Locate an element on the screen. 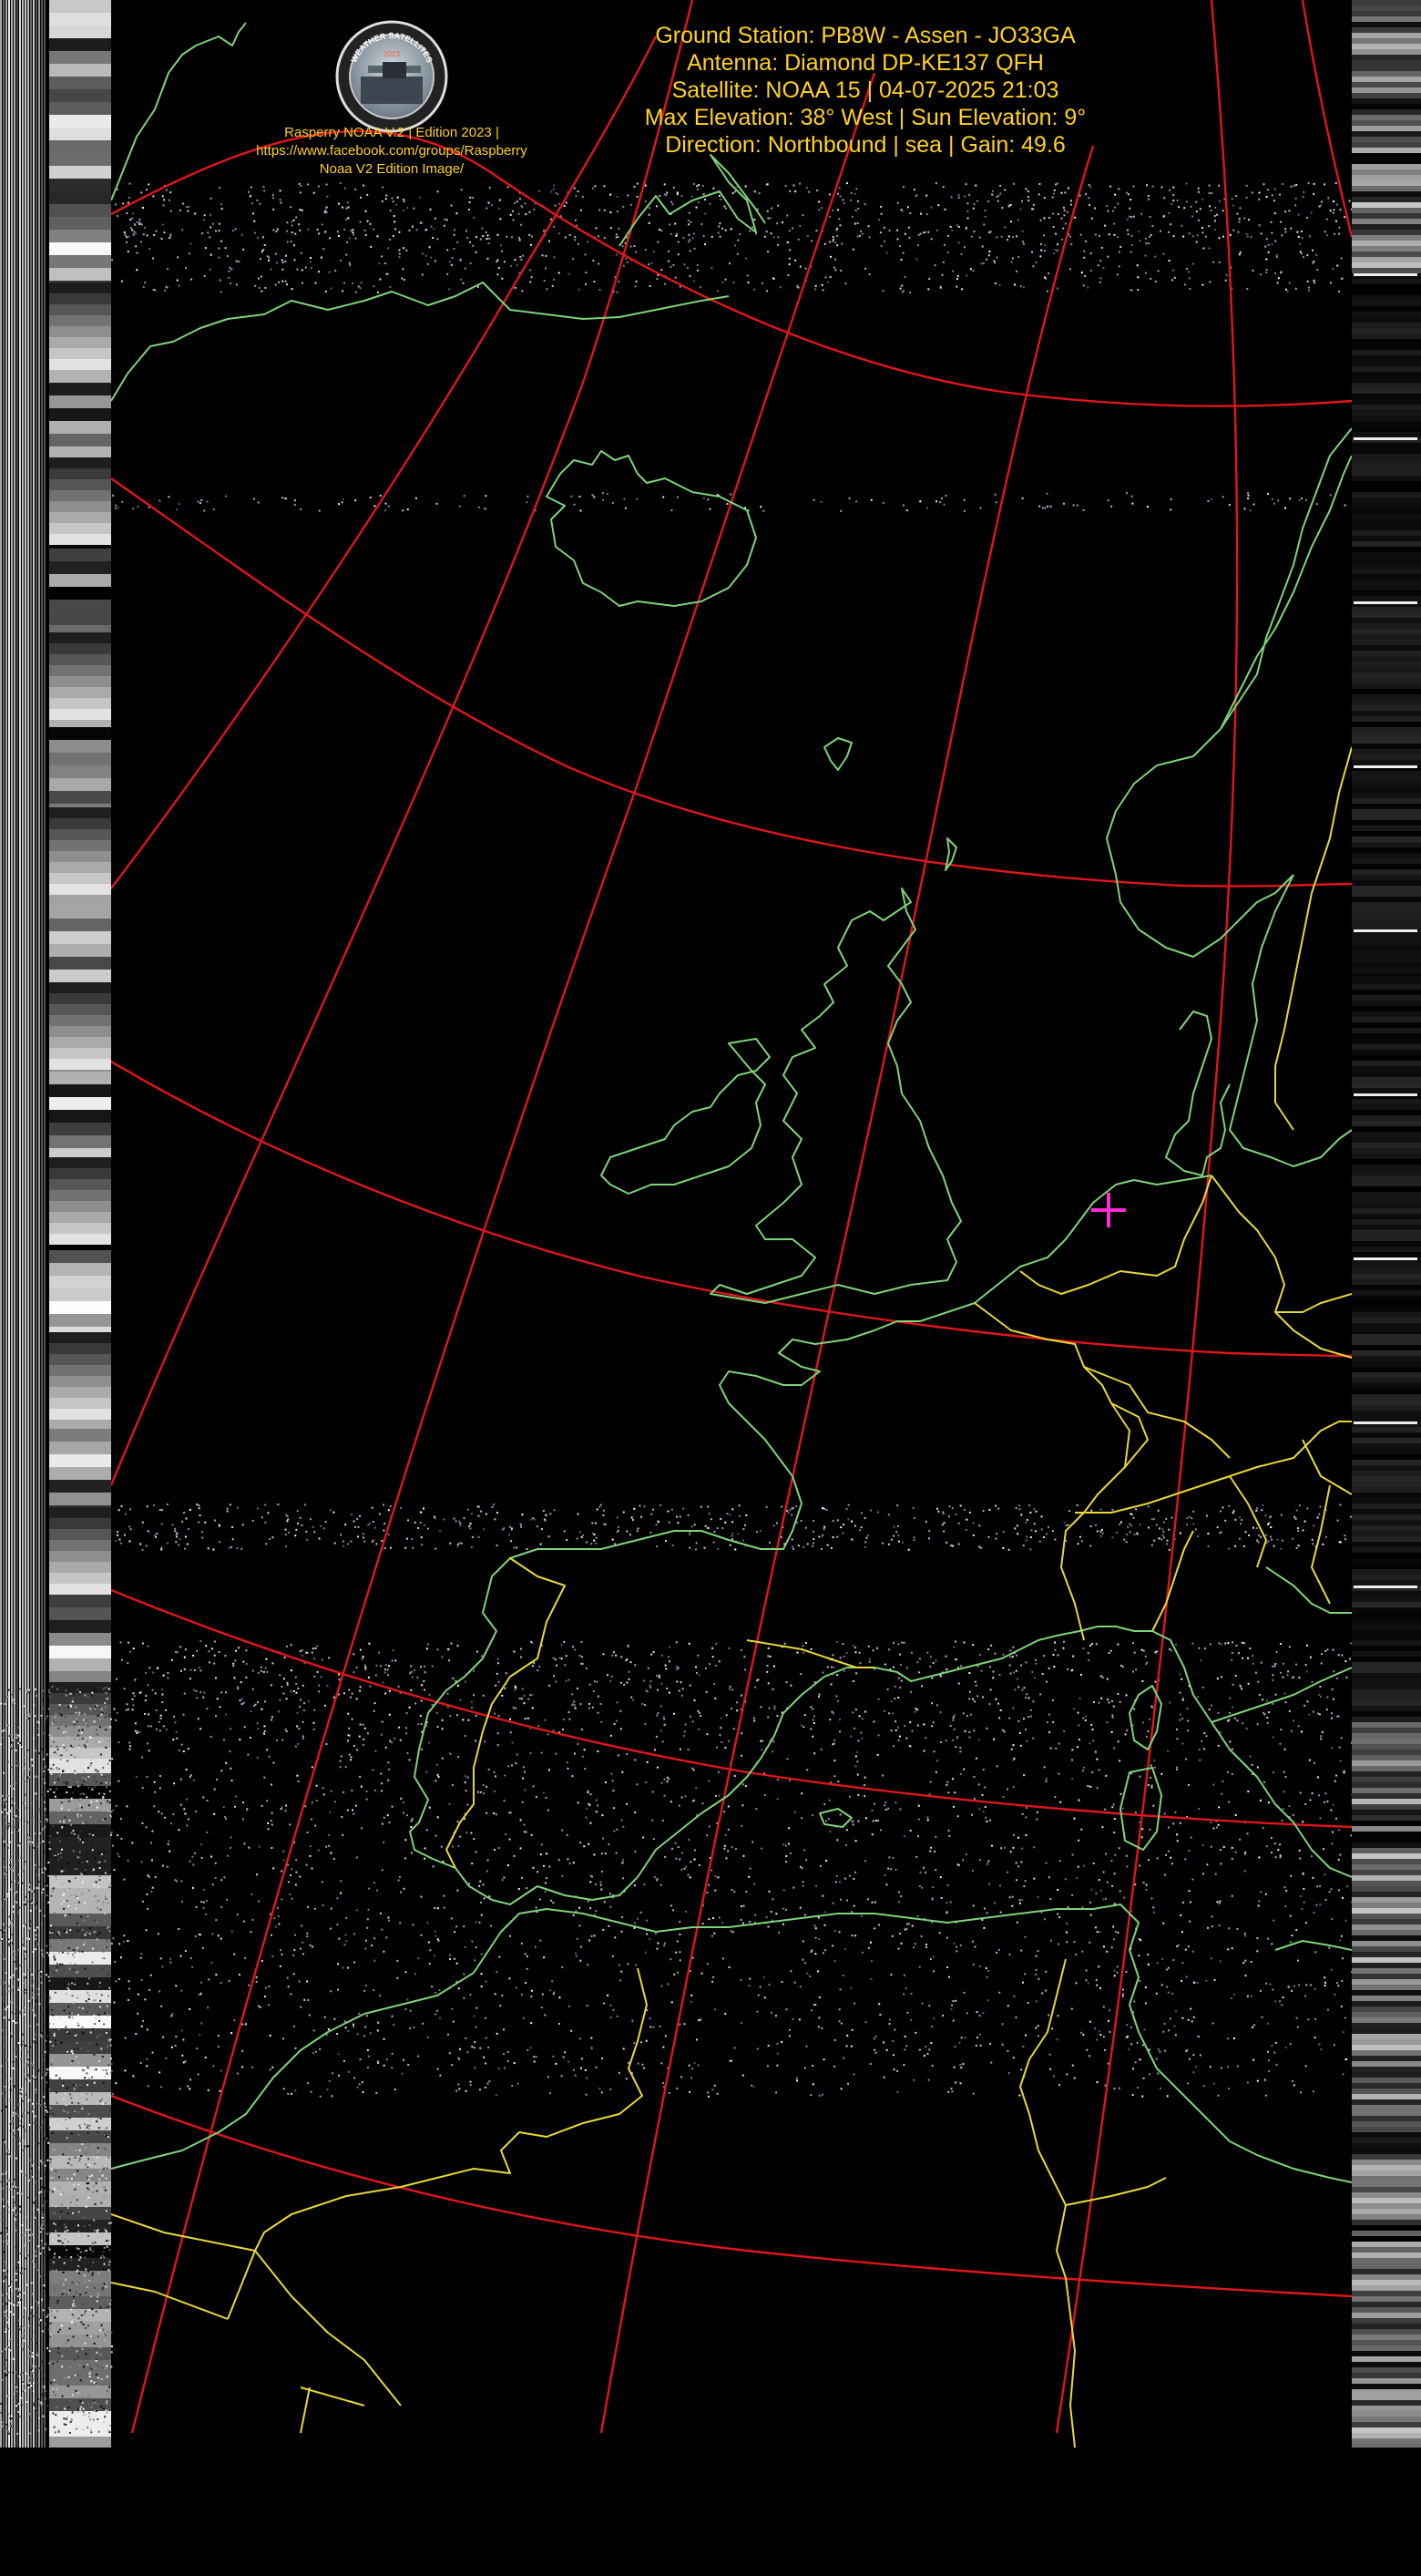  sardinia-coast is located at coordinates (1140, 1809).